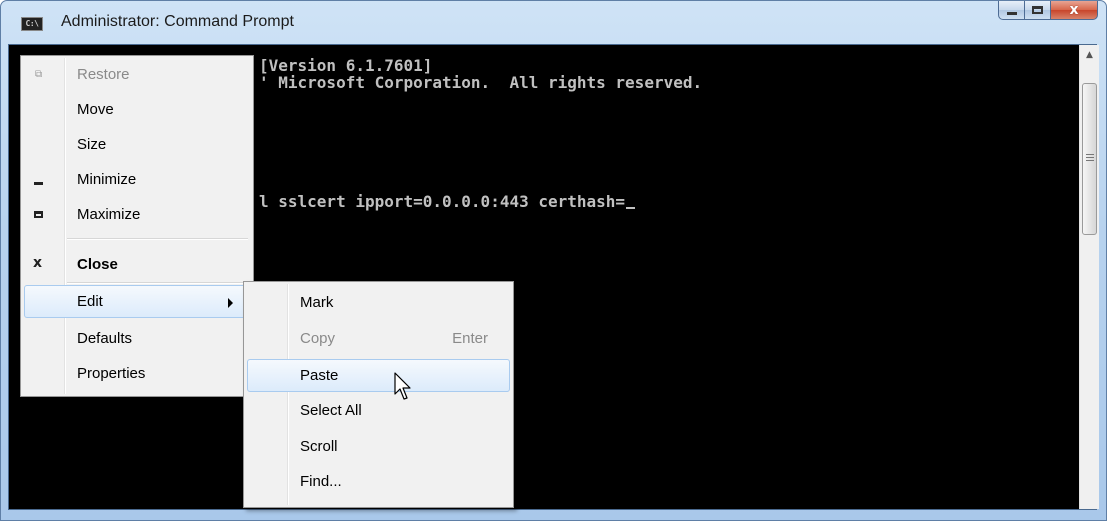 The image size is (1107, 521). Describe the element at coordinates (39, 74) in the screenshot. I see `restore-icon: ⧉` at that location.